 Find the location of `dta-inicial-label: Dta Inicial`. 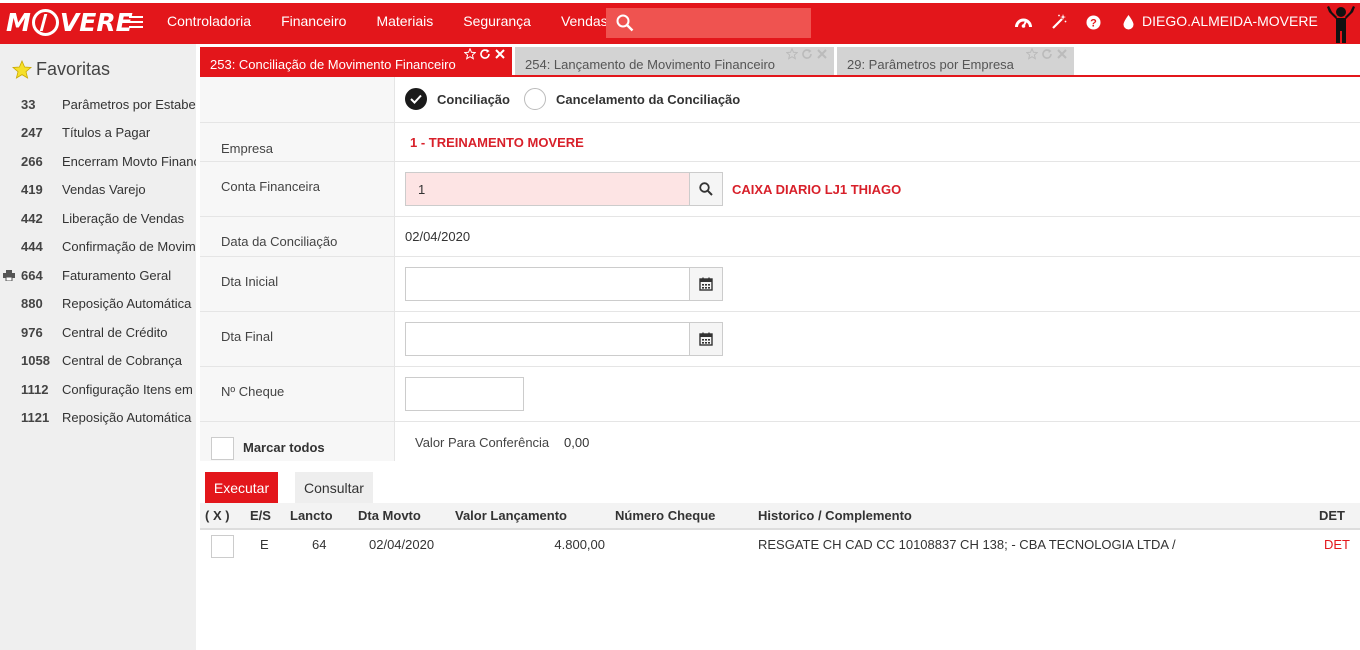

dta-inicial-label: Dta Inicial is located at coordinates (250, 281).